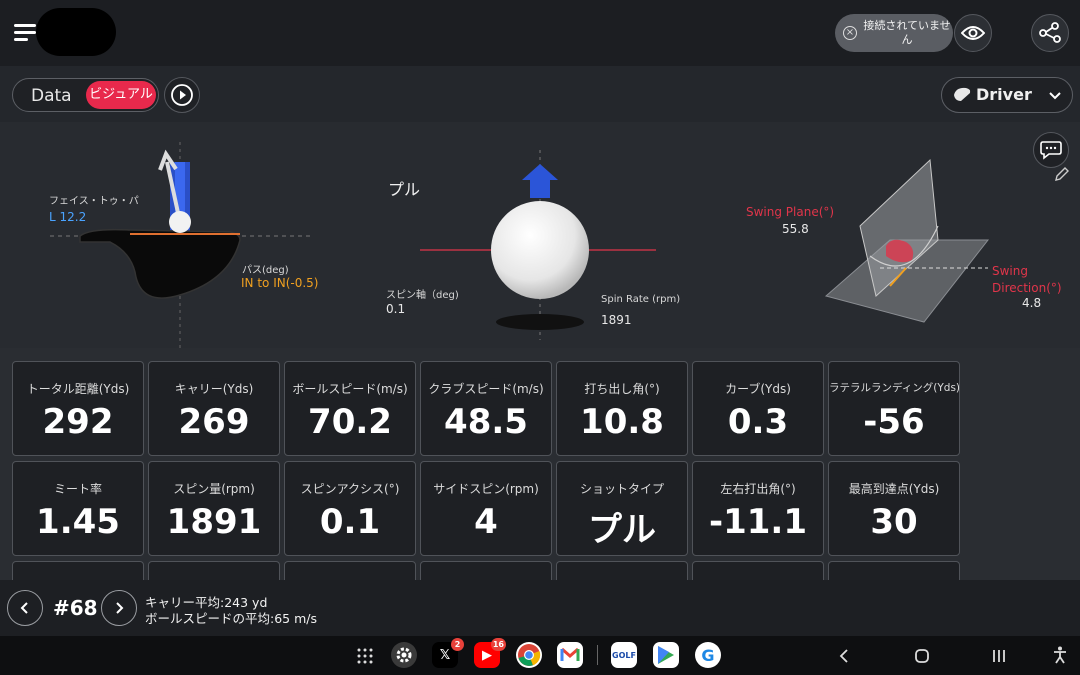  I want to click on menu-icon, so click(26, 33).